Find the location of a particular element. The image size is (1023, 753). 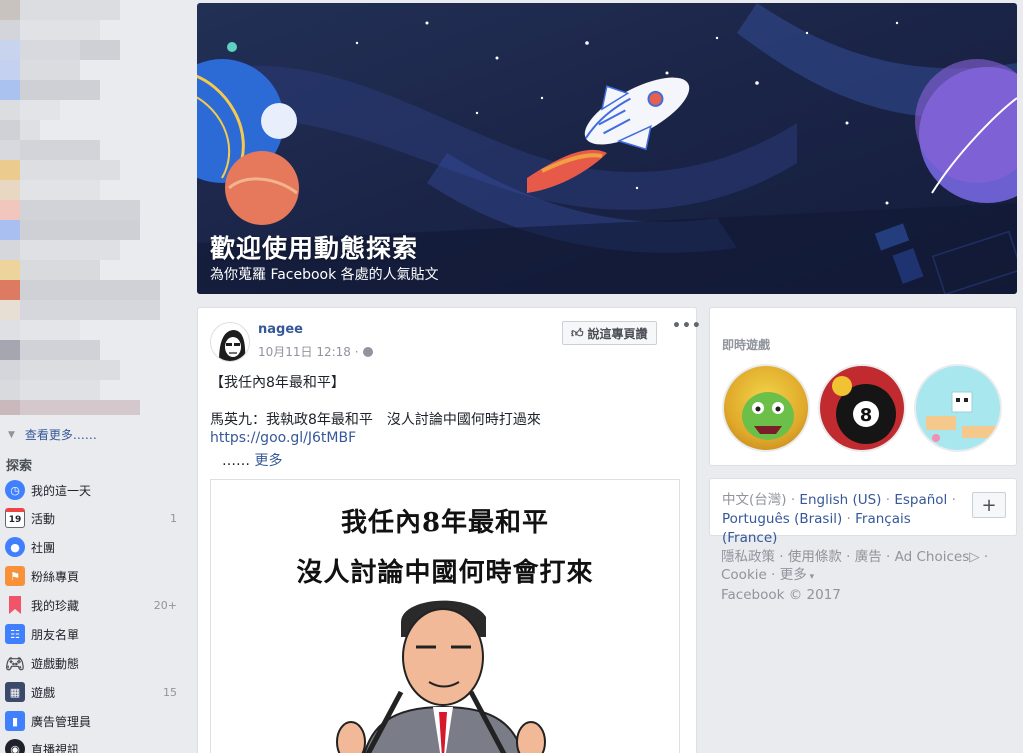

calendar-icon: 19 is located at coordinates (15, 518).